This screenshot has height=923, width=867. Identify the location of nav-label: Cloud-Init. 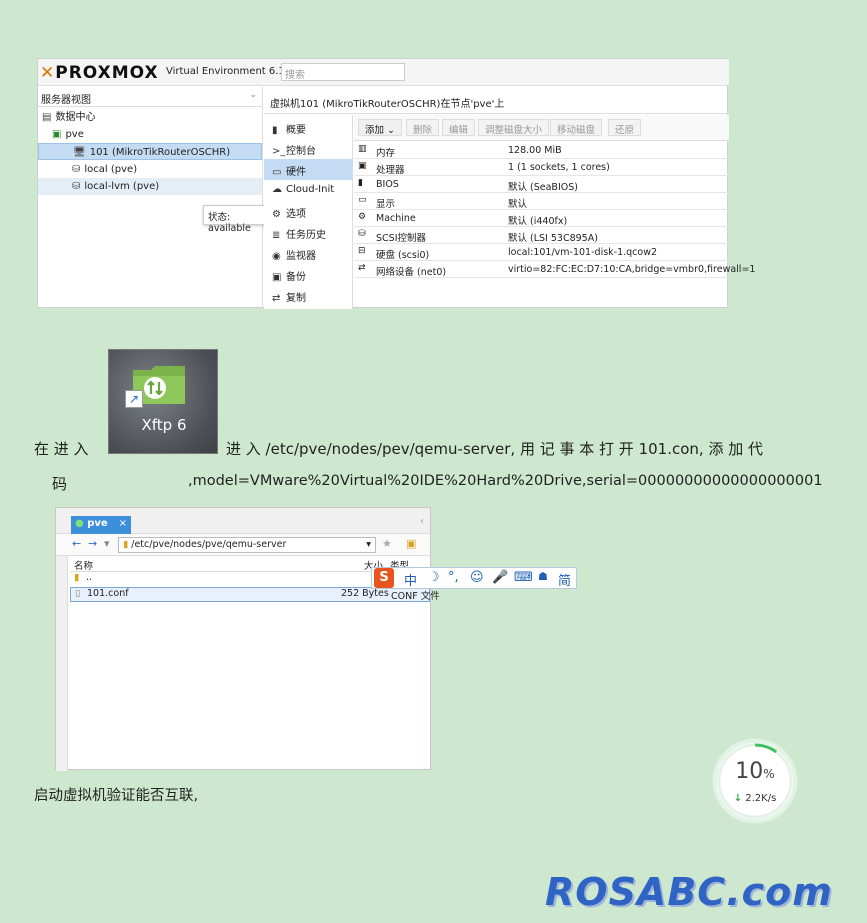
(310, 189).